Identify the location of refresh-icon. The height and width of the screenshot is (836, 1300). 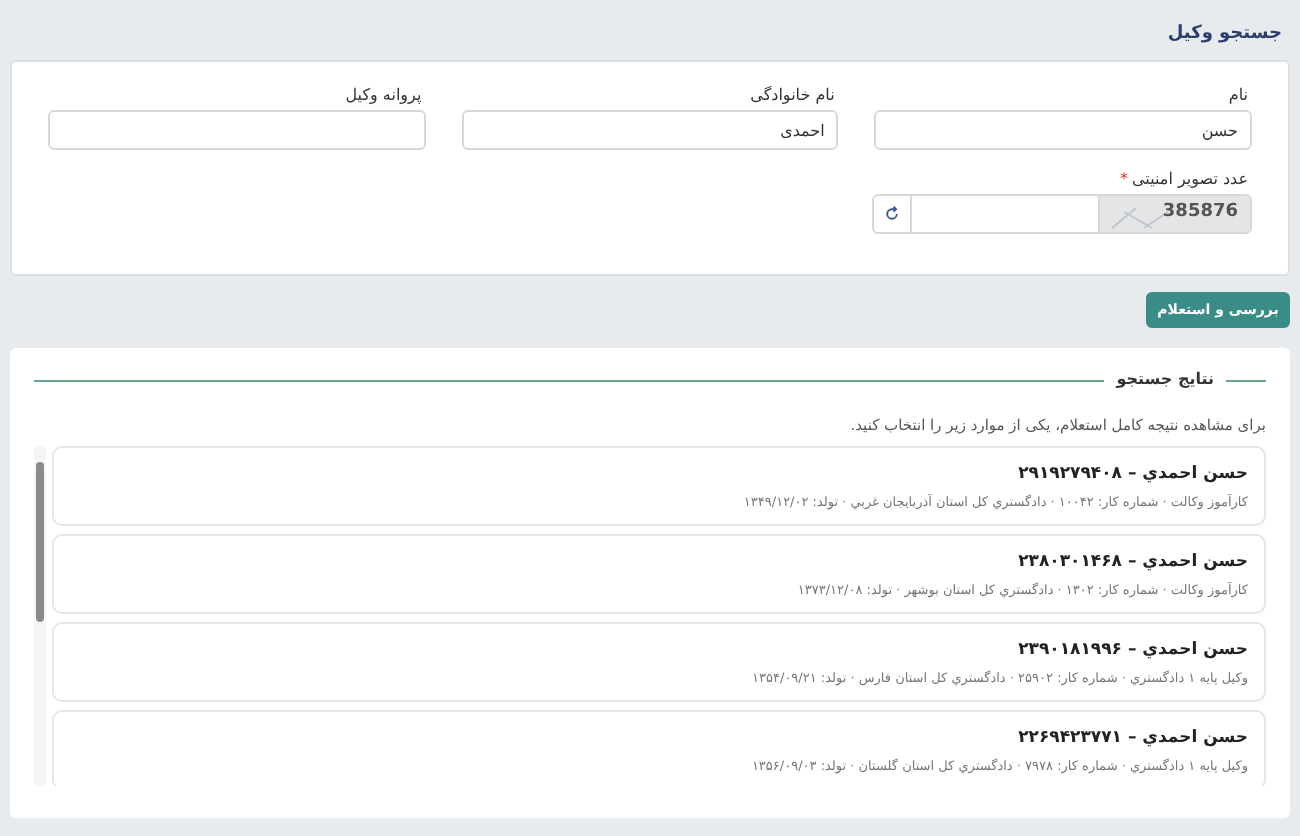
(892, 214).